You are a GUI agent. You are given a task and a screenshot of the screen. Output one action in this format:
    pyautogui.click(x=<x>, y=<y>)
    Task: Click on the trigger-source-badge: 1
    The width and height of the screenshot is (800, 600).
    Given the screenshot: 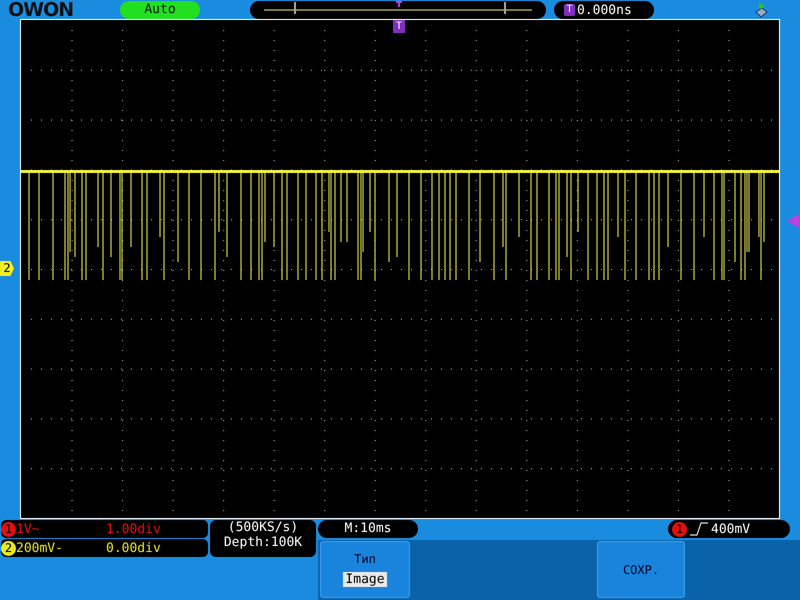 What is the action you would take?
    pyautogui.click(x=679, y=529)
    